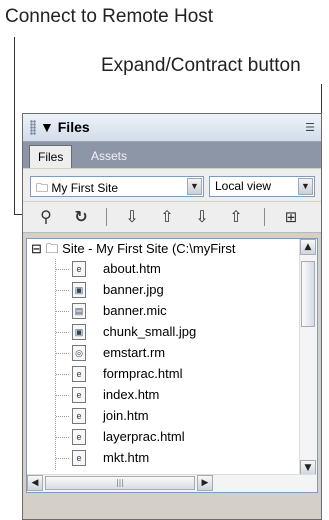  I want to click on view-select: Local view ▼, so click(262, 186).